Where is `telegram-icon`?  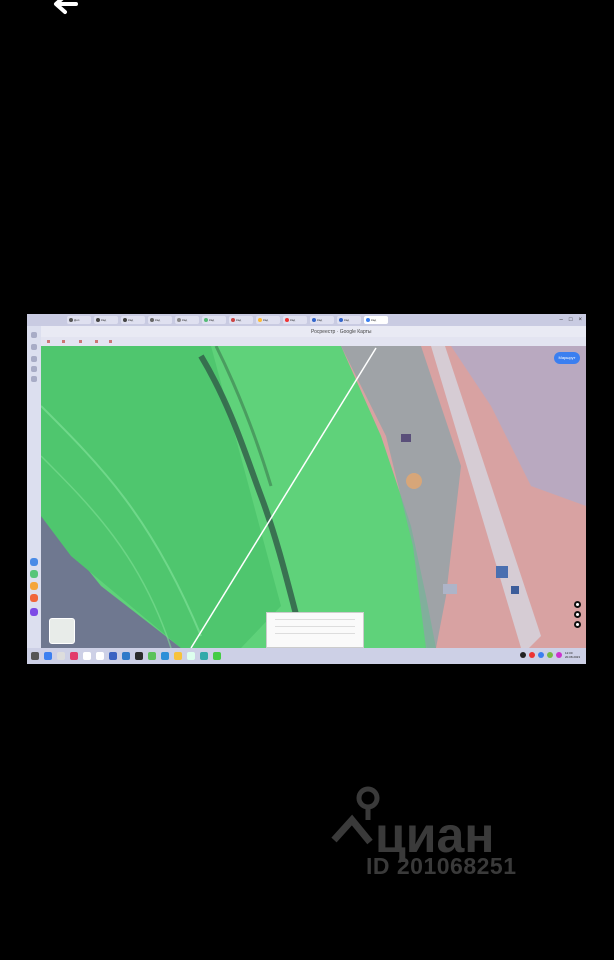
telegram-icon is located at coordinates (165, 656).